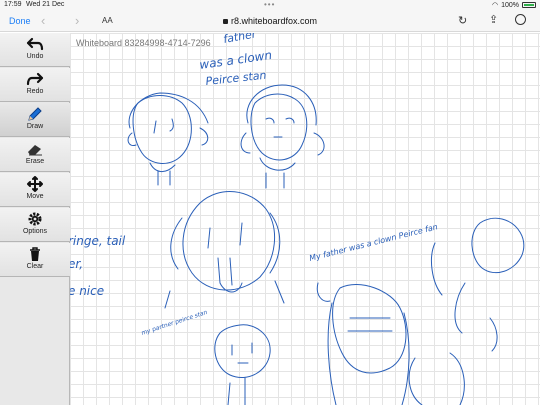  I want to click on note-ringe-tail: ringe, tail, so click(98, 241).